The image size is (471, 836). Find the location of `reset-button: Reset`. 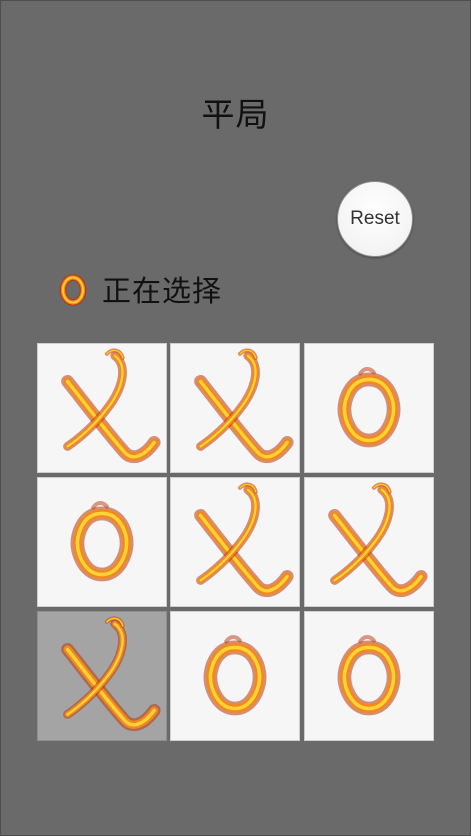

reset-button: Reset is located at coordinates (375, 219).